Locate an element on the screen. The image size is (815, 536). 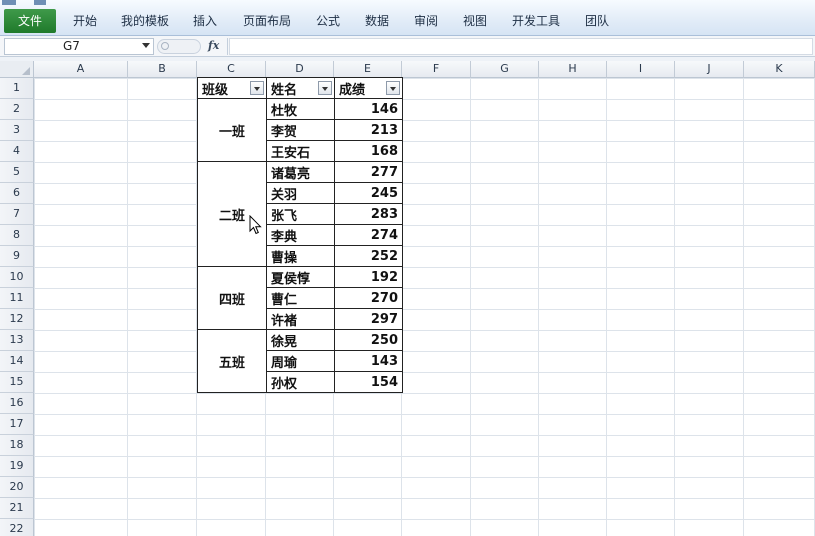
column-header-c: C is located at coordinates (231, 69).